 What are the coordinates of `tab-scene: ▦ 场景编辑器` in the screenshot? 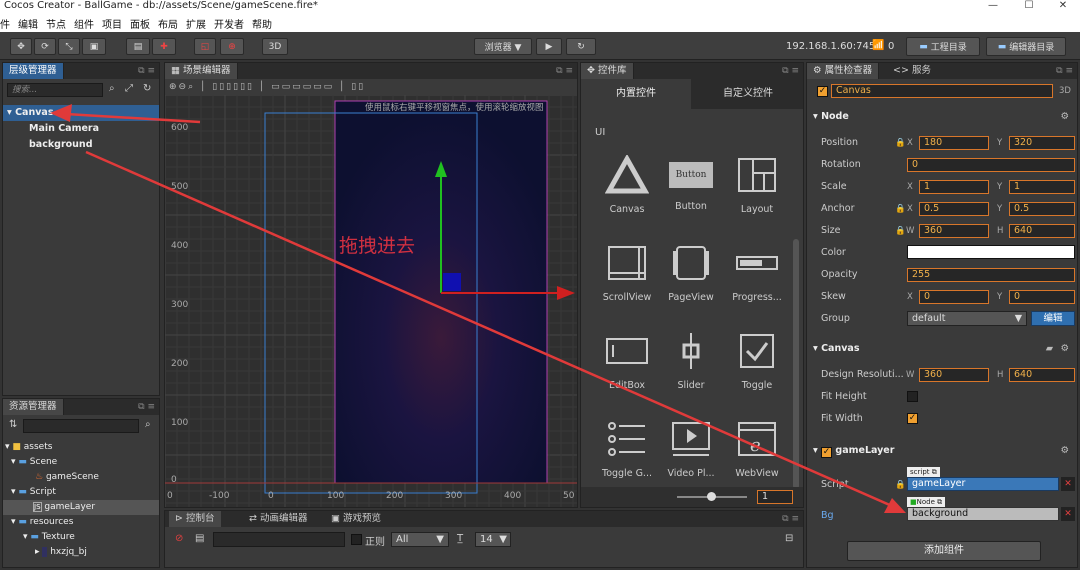 It's located at (201, 71).